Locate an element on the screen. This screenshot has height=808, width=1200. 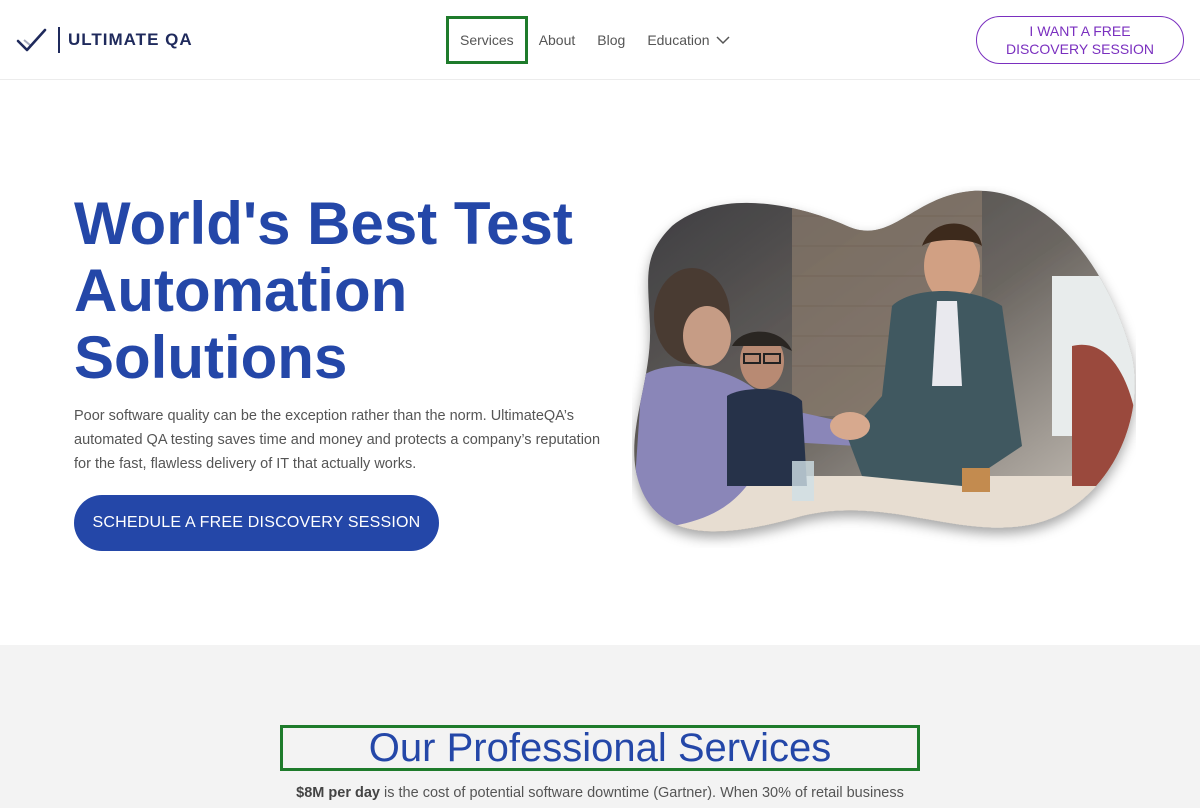
nav-item-label: Services is located at coordinates (487, 40).